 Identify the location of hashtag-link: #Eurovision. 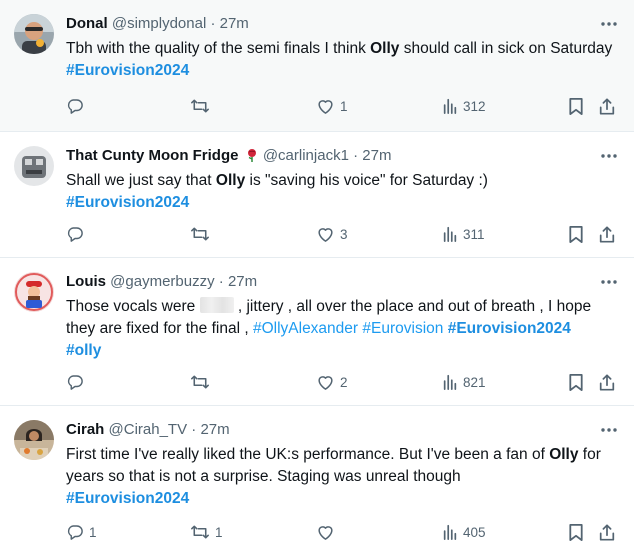
(402, 328).